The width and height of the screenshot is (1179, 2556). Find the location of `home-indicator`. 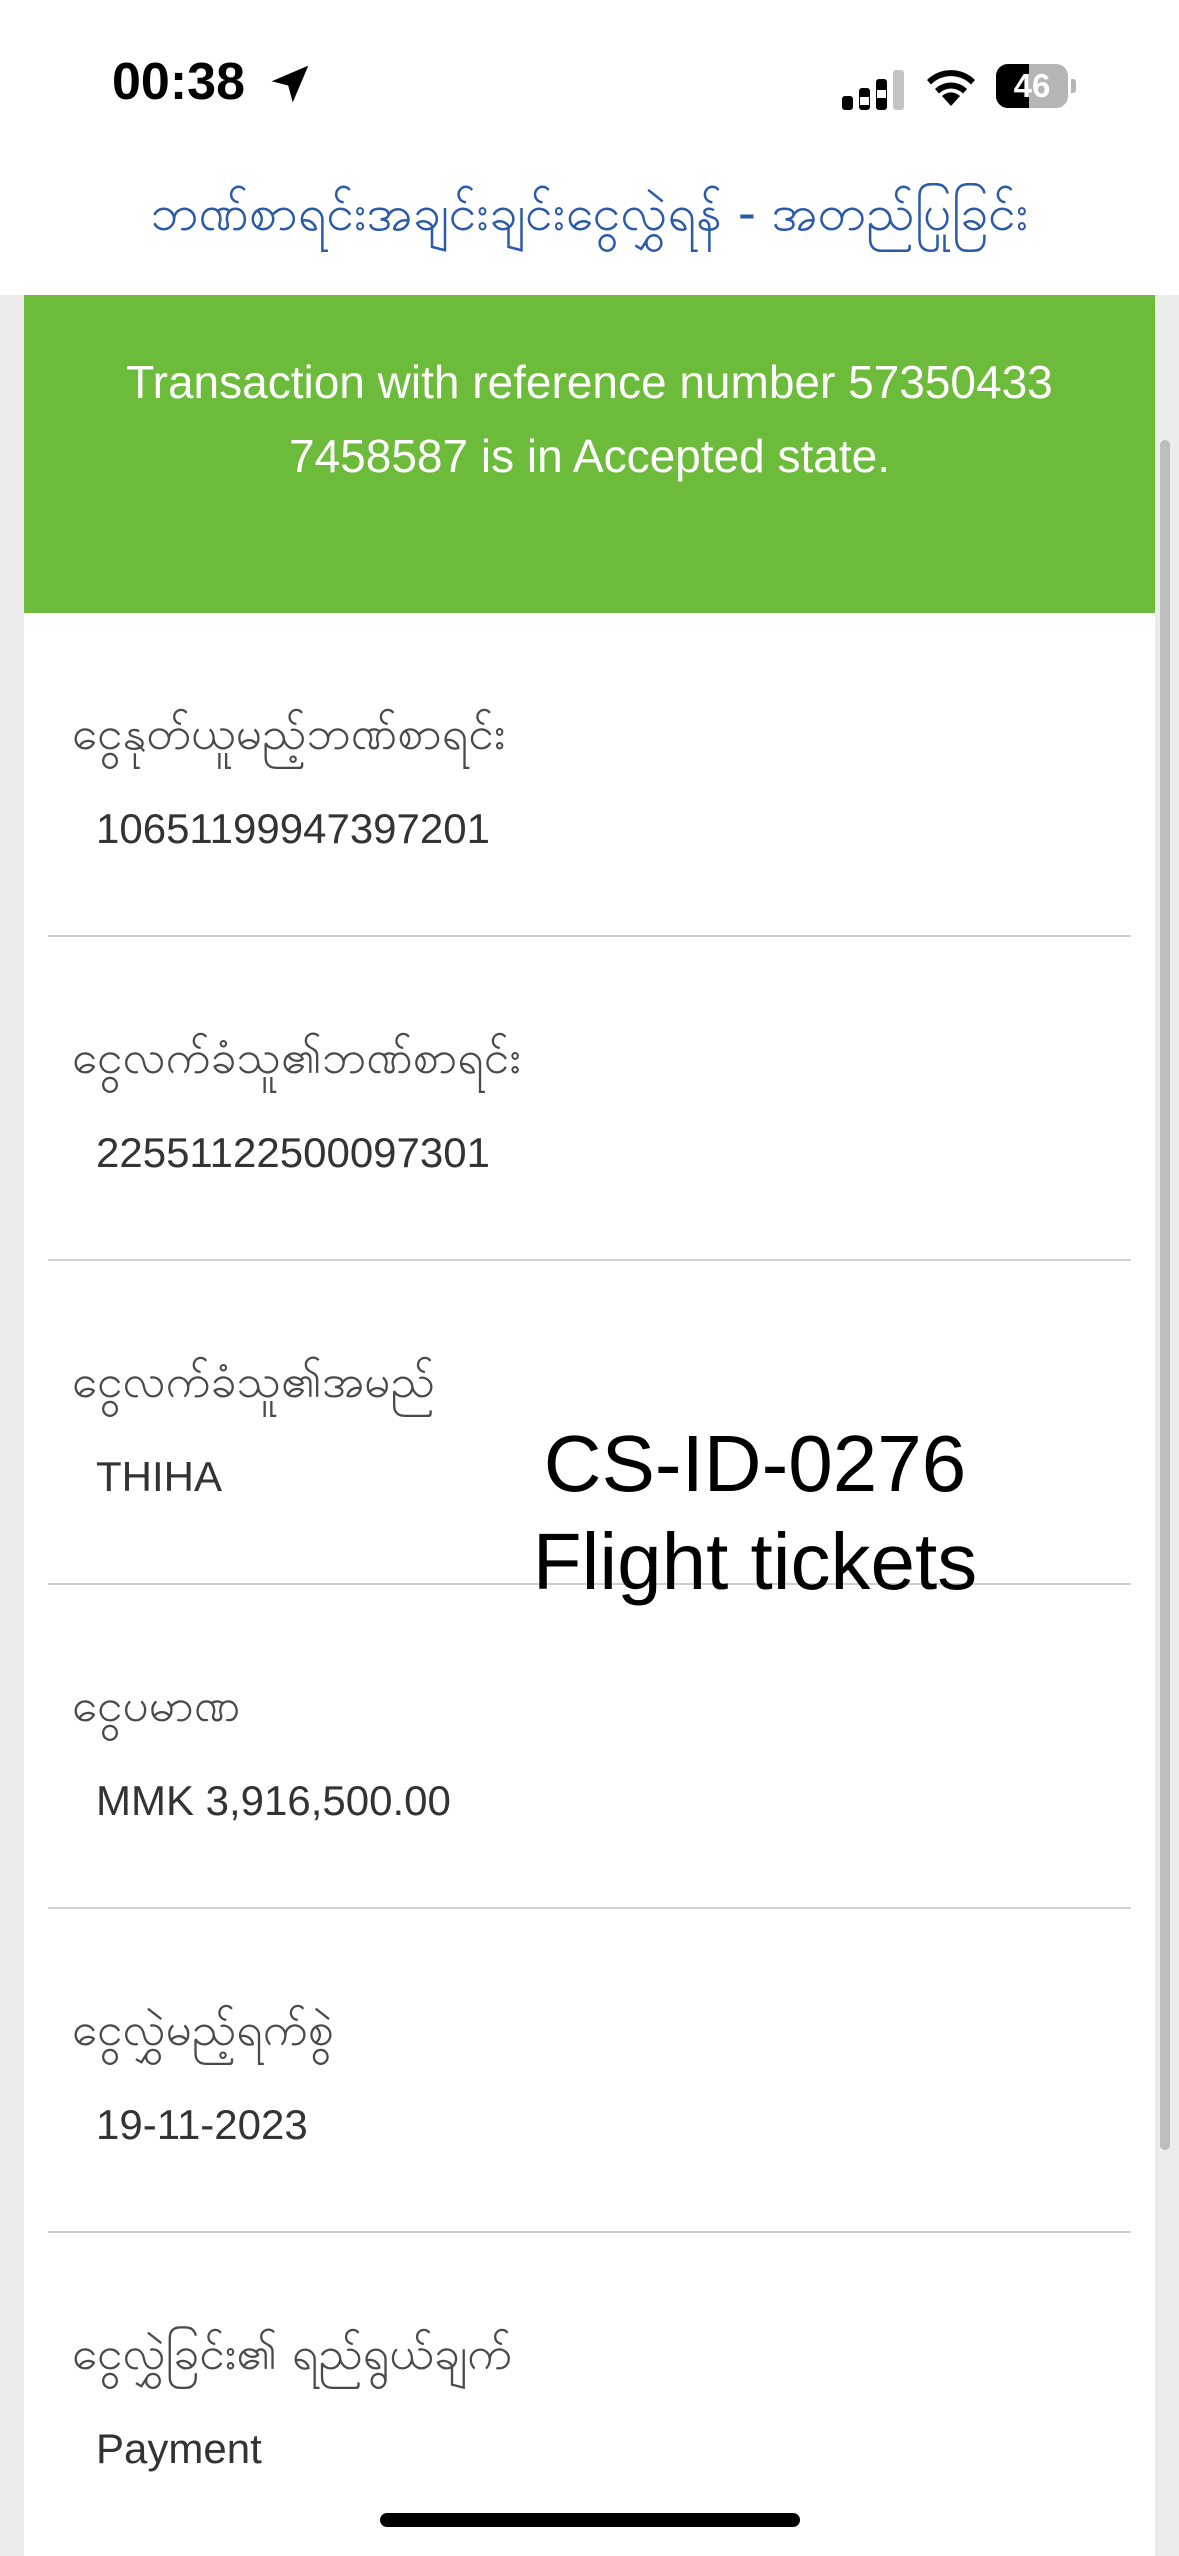

home-indicator is located at coordinates (590, 2520).